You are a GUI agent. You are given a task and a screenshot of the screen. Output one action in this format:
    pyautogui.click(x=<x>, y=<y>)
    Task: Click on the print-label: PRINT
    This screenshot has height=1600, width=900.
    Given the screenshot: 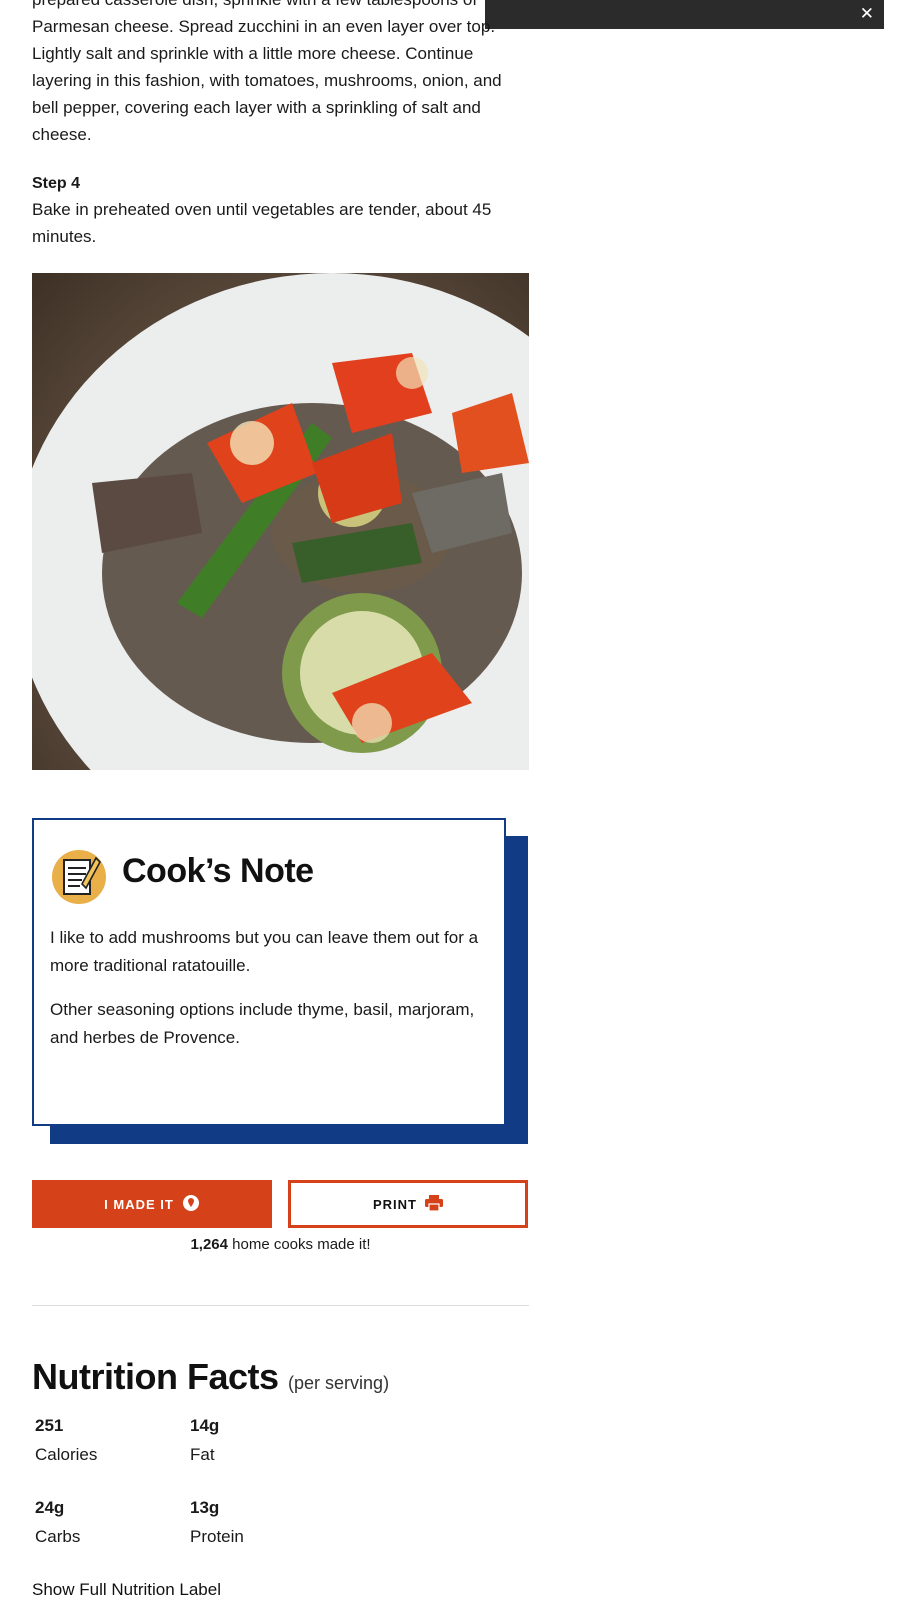 What is the action you would take?
    pyautogui.click(x=395, y=1204)
    